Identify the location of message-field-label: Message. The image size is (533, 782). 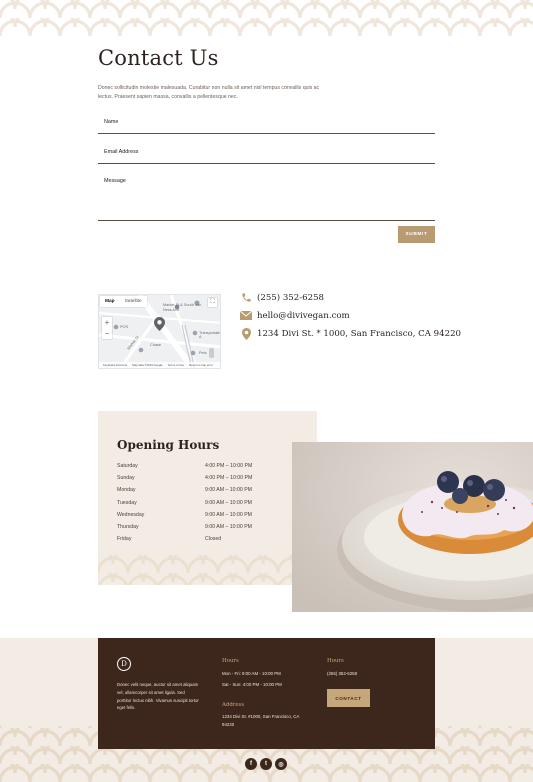
(115, 181).